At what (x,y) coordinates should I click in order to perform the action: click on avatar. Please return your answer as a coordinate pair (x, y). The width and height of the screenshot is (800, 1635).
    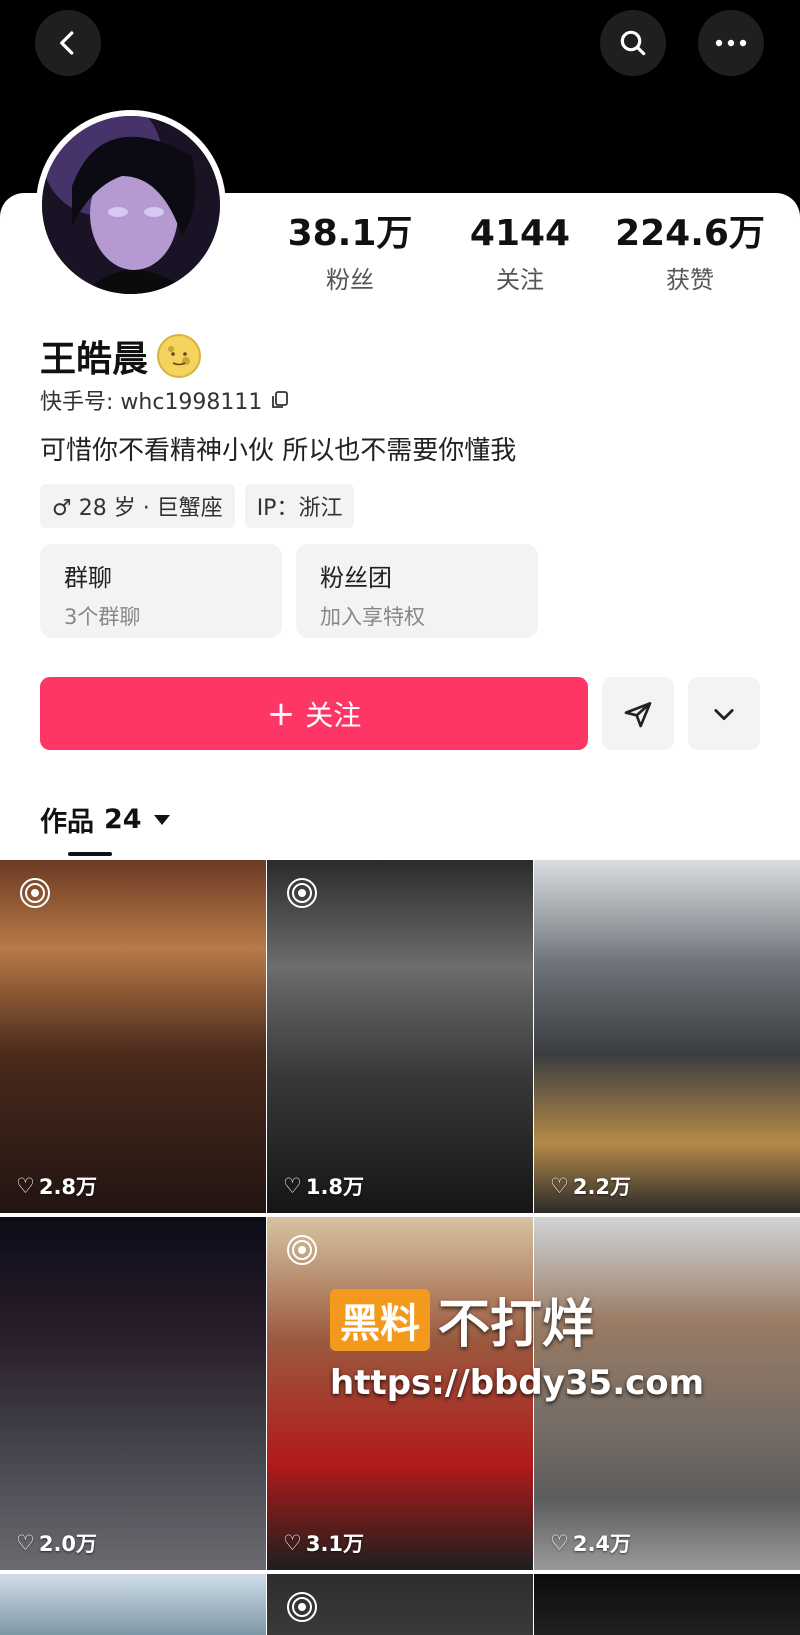
    Looking at the image, I should click on (131, 205).